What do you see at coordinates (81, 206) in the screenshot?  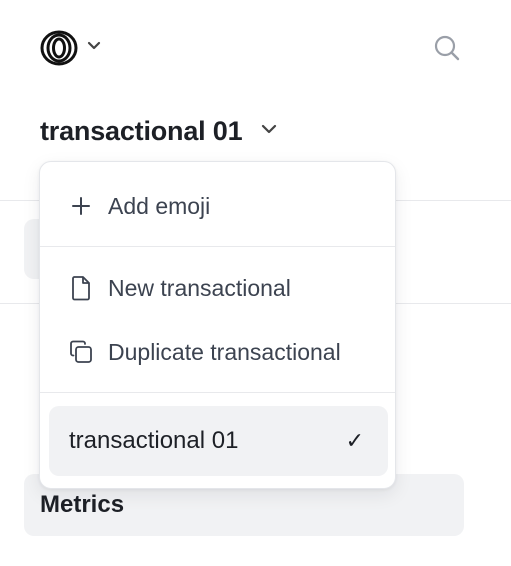 I see `plus-icon` at bounding box center [81, 206].